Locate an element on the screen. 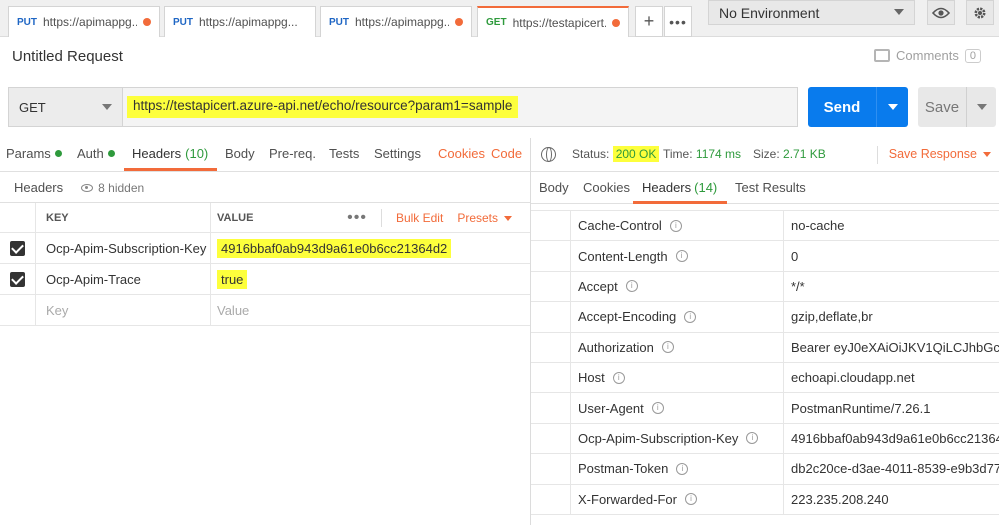 The width and height of the screenshot is (999, 525). send-options-chevron-icon is located at coordinates (892, 107).